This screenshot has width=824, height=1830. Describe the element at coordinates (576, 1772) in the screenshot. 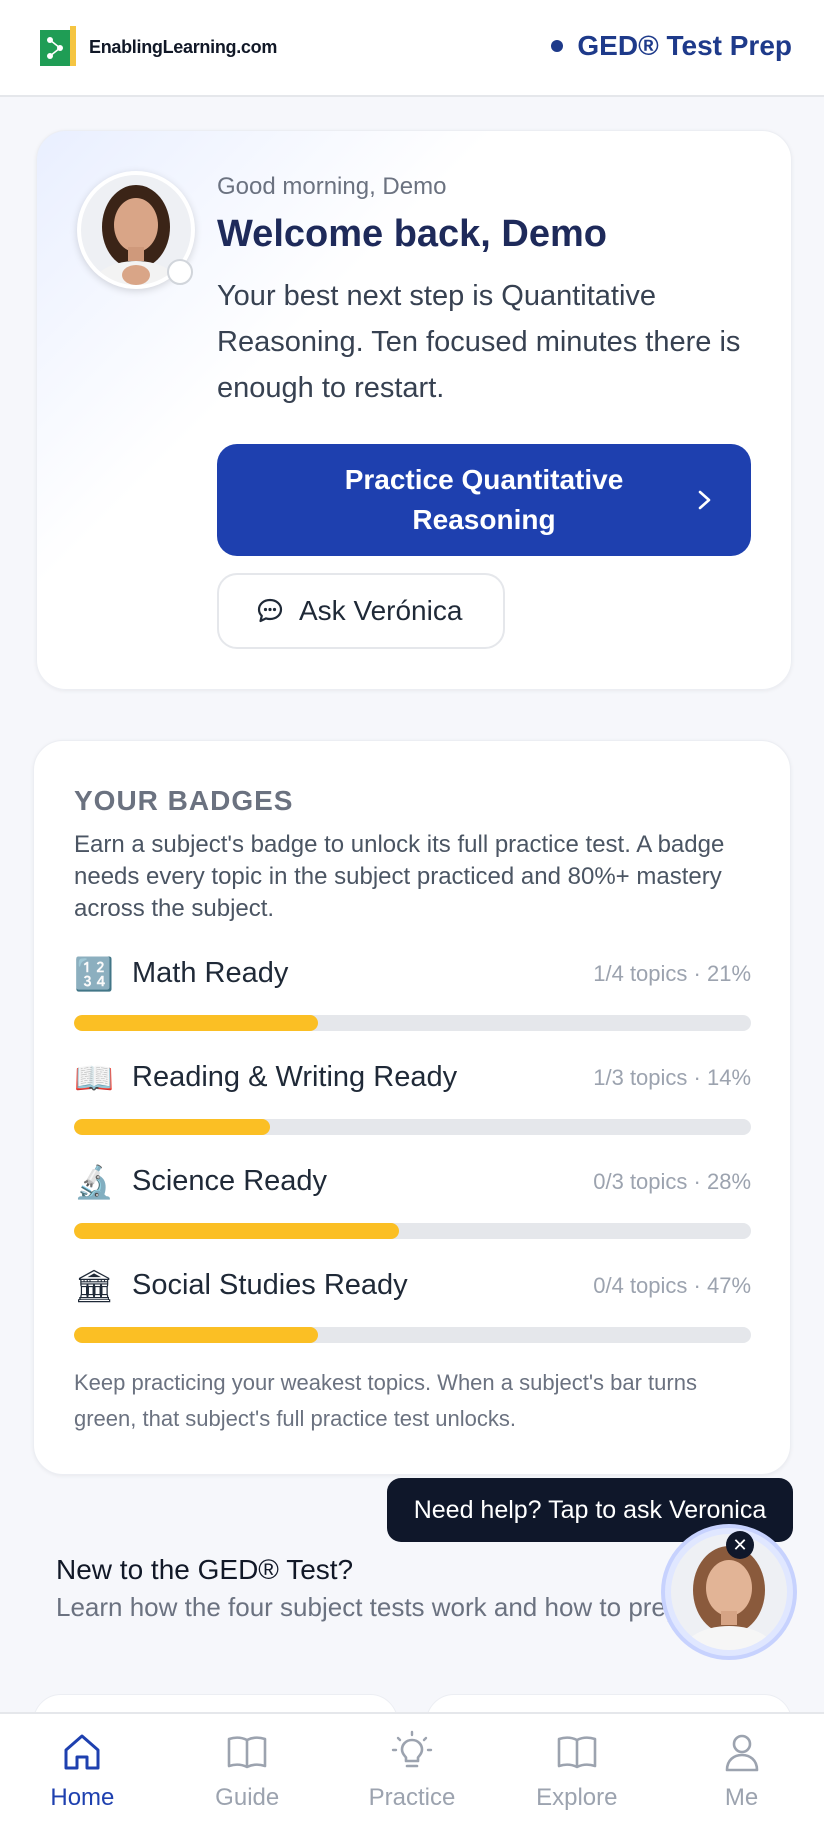

I see `nav-item-explore: Explore` at that location.